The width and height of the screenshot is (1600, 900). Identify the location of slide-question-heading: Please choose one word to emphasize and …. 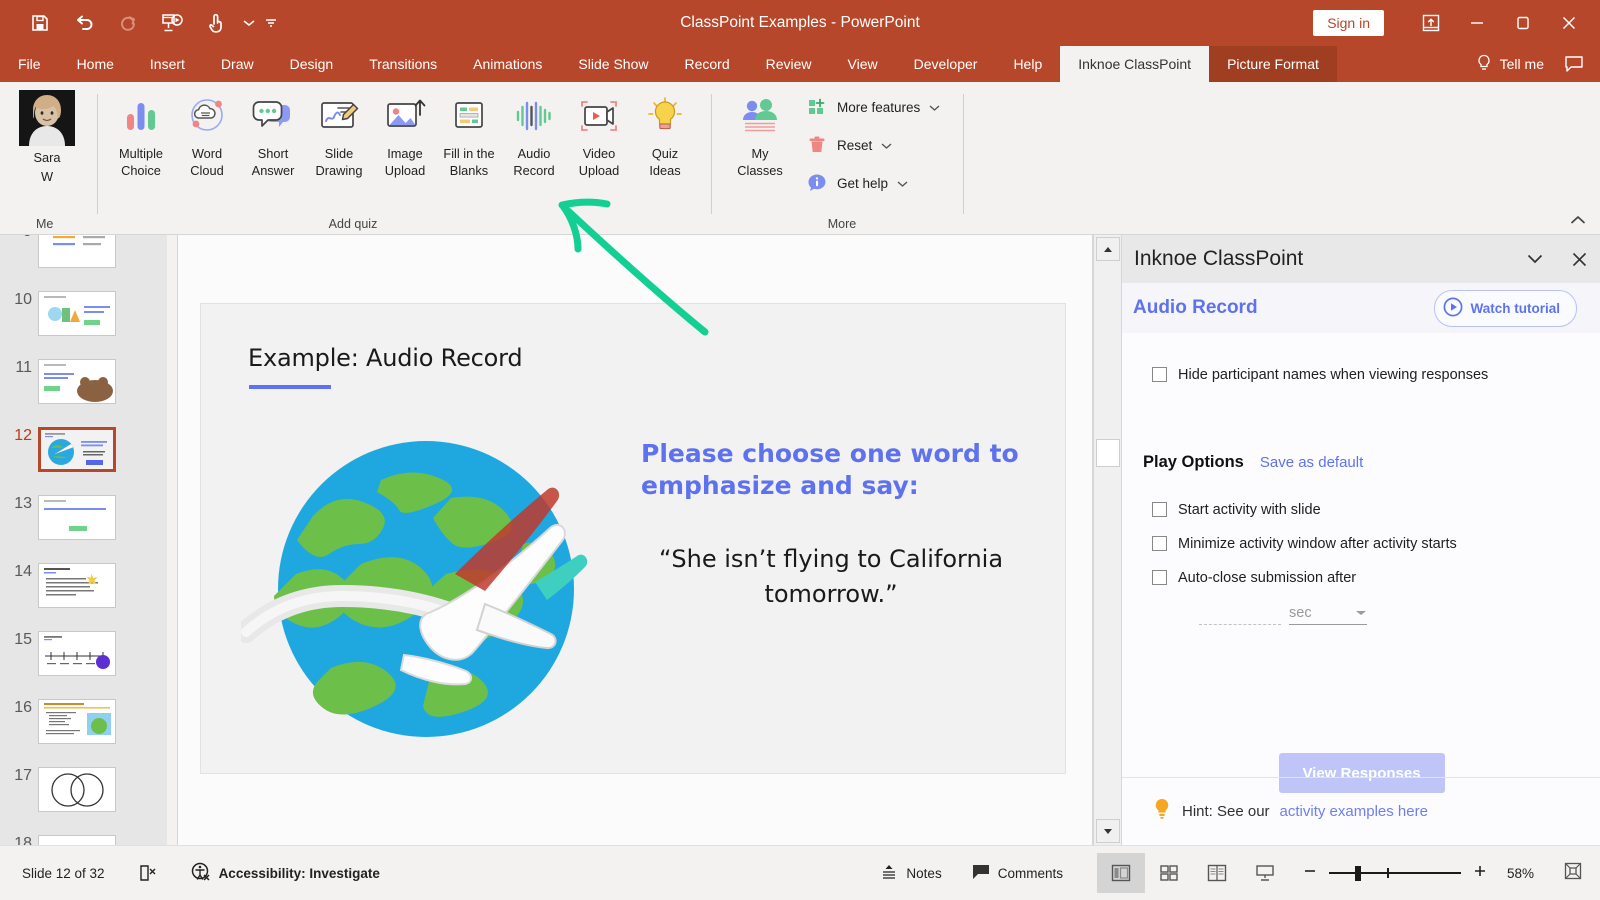
(831, 470).